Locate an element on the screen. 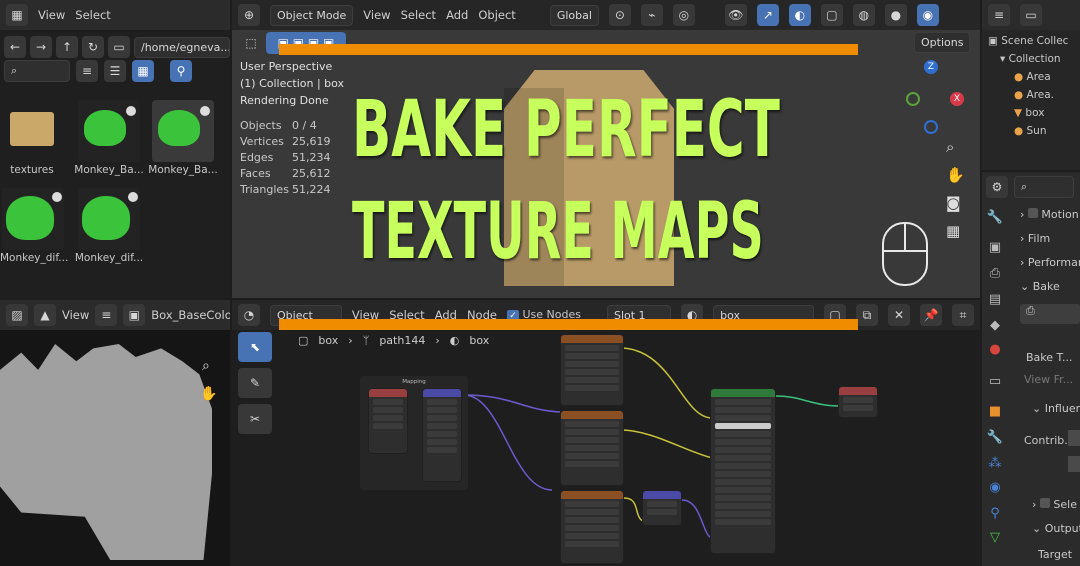 Image resolution: width=1080 pixels, height=566 pixels. pass-toggle is located at coordinates (1074, 464).